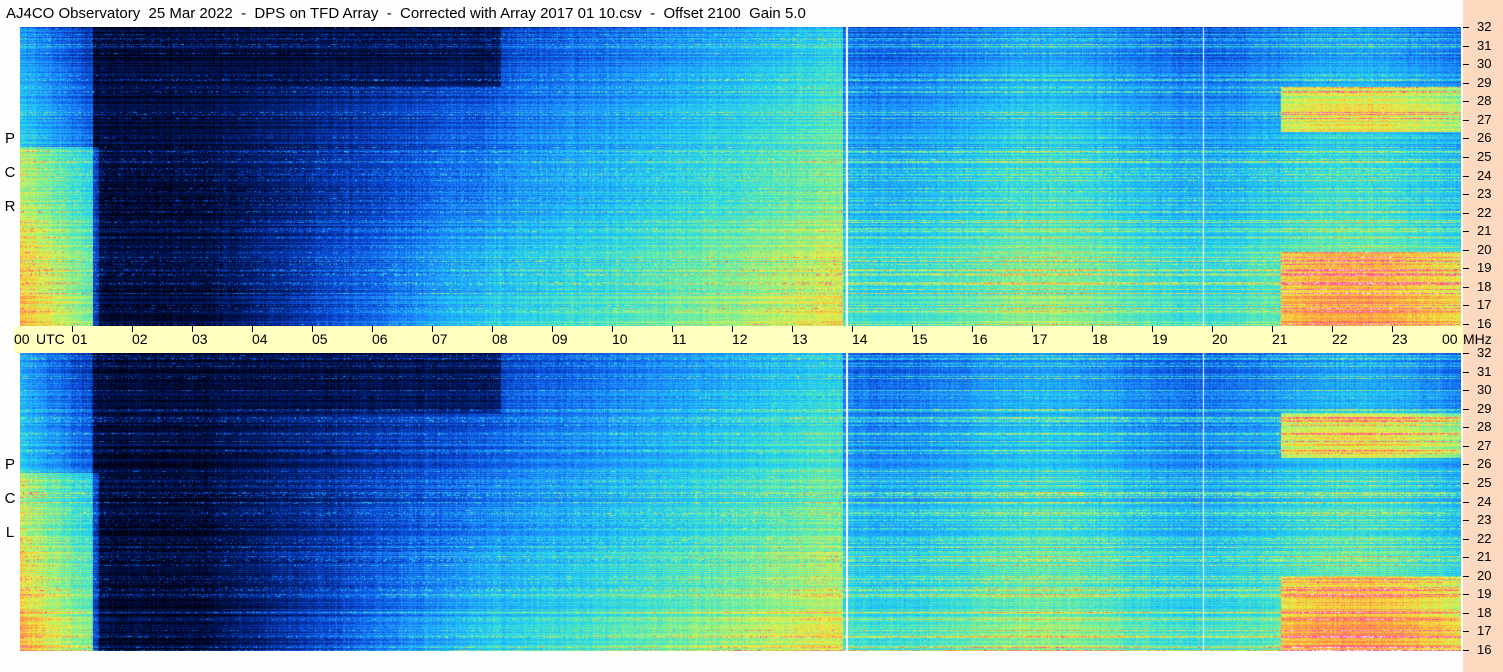 This screenshot has width=1503, height=672. Describe the element at coordinates (1484, 464) in the screenshot. I see `lcp-freq-label-26: 26` at that location.